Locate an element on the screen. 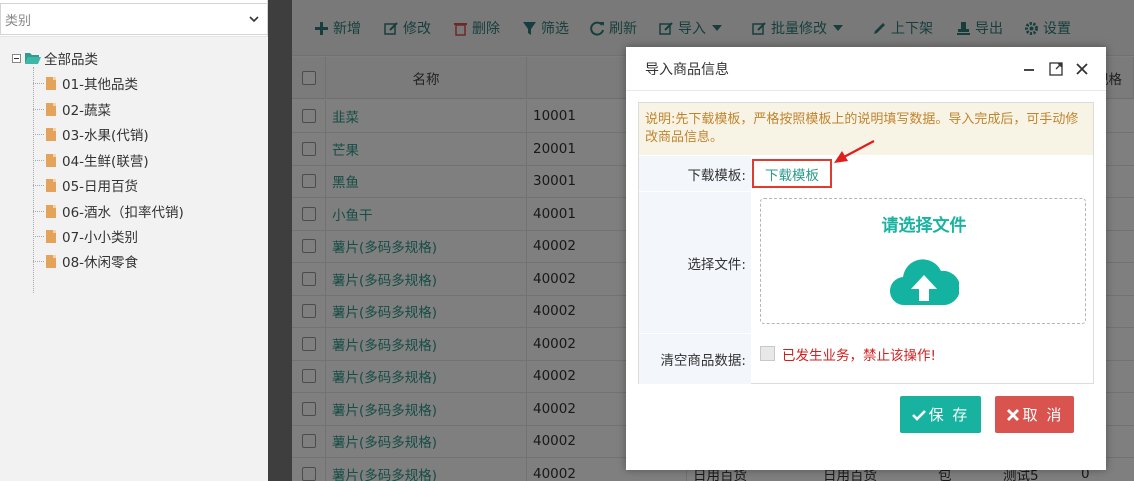 Image resolution: width=1134 pixels, height=481 pixels. category-select: 类别 is located at coordinates (134, 19).